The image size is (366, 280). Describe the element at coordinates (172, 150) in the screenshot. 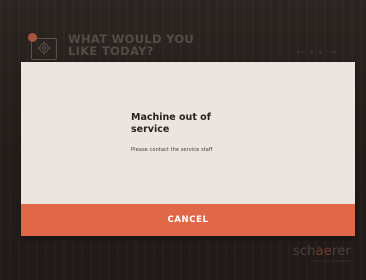

I see `dialog-message: Please contact the service staff` at that location.